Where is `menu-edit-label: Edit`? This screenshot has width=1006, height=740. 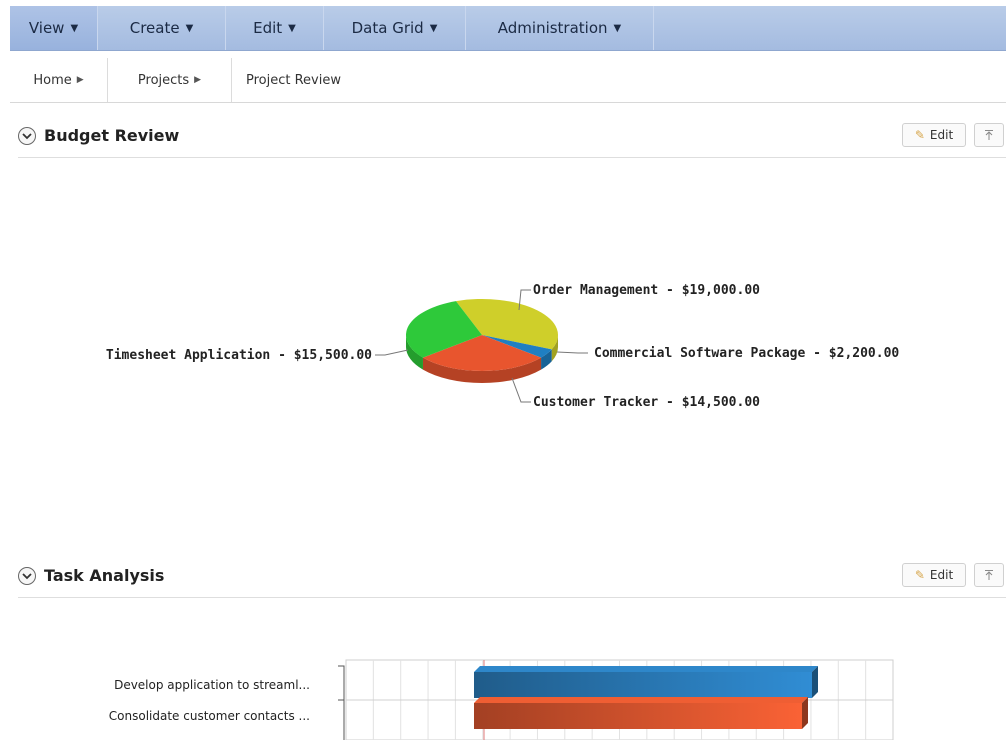 menu-edit-label: Edit is located at coordinates (268, 28).